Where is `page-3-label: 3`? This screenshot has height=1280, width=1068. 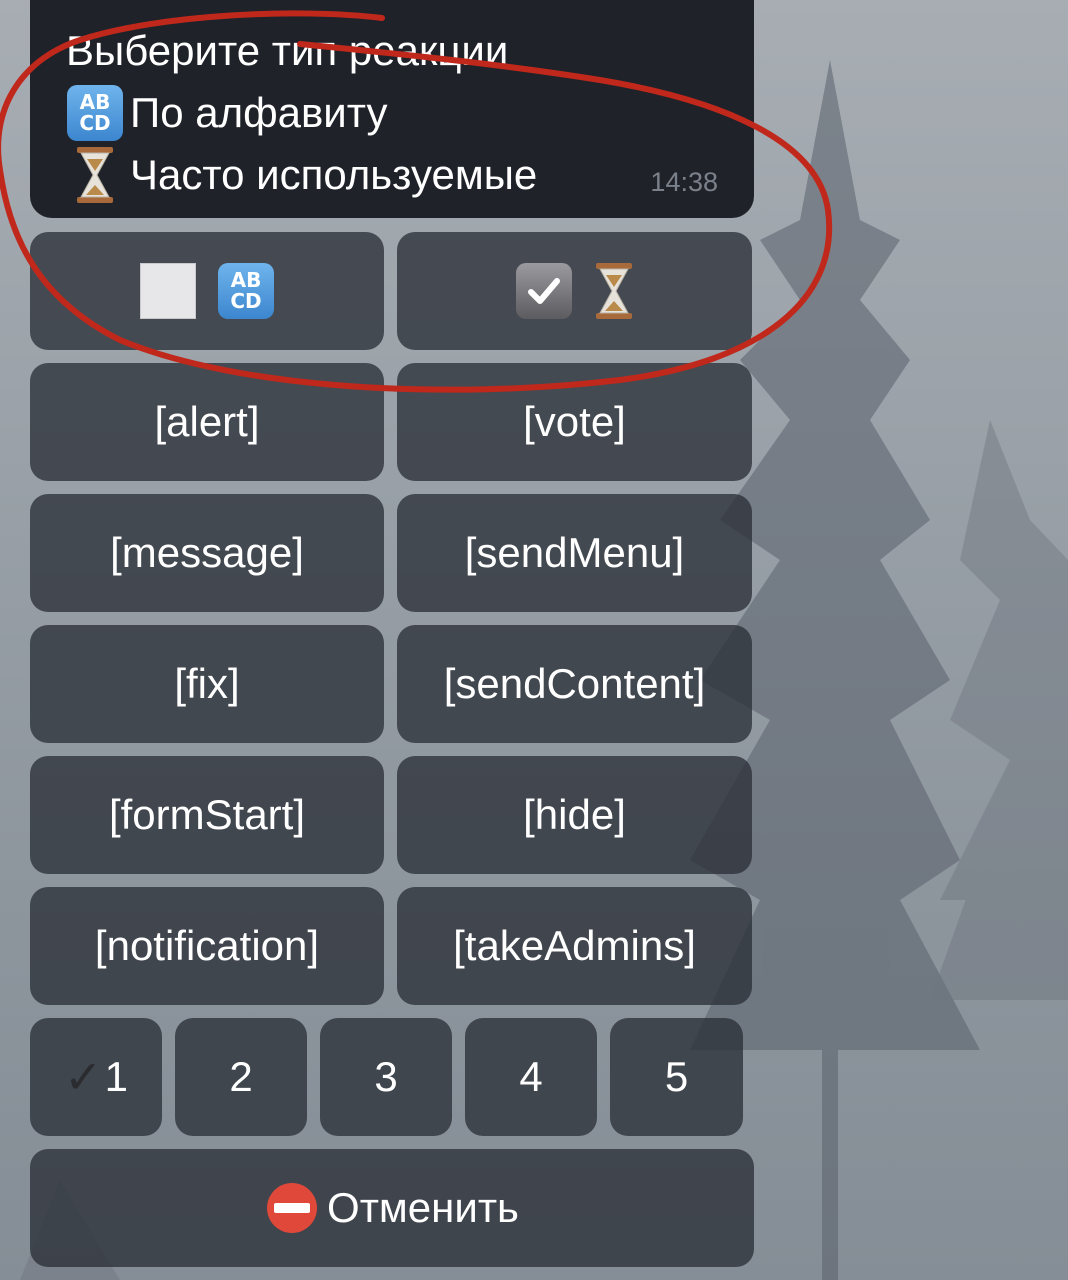 page-3-label: 3 is located at coordinates (386, 1076).